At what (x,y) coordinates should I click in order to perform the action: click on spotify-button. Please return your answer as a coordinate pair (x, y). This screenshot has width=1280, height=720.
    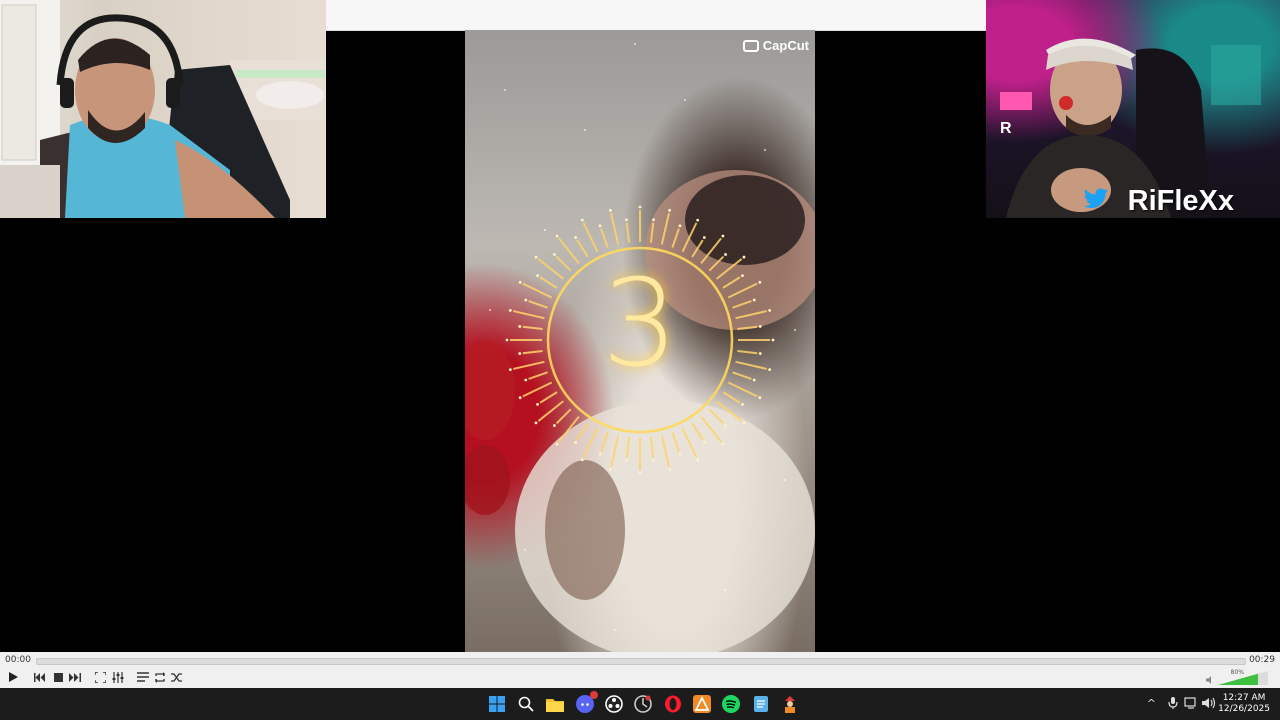
    Looking at the image, I should click on (731, 704).